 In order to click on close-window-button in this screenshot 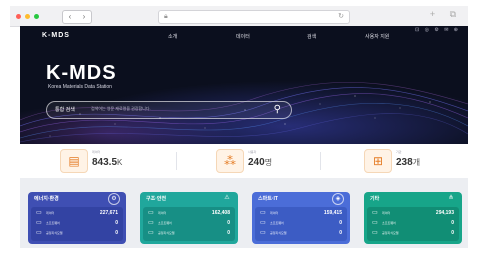, I will do `click(18, 16)`.